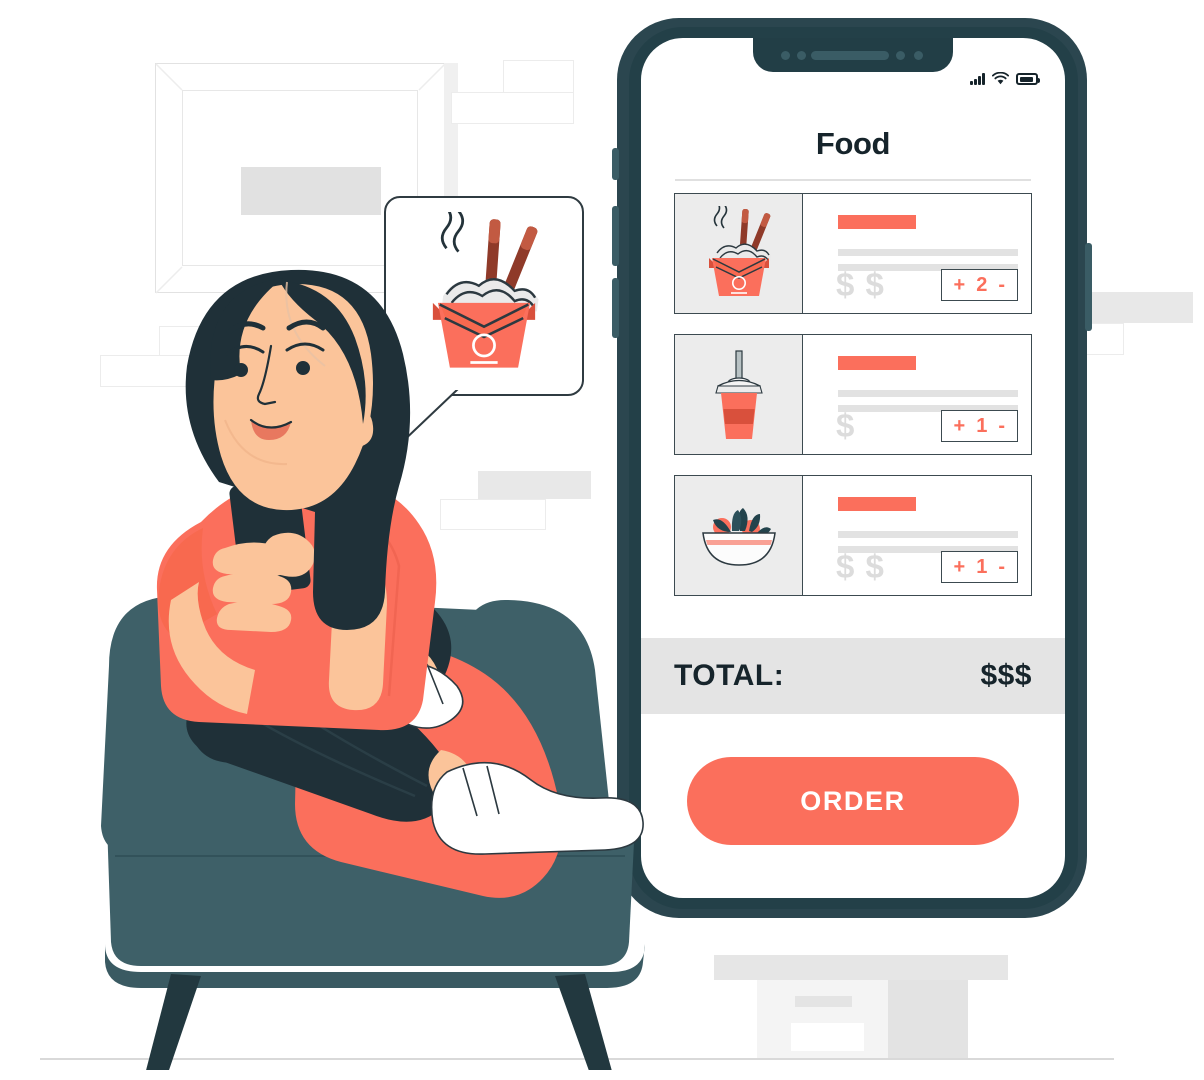 Image resolution: width=1204 pixels, height=1080 pixels. I want to click on header-divider, so click(853, 180).